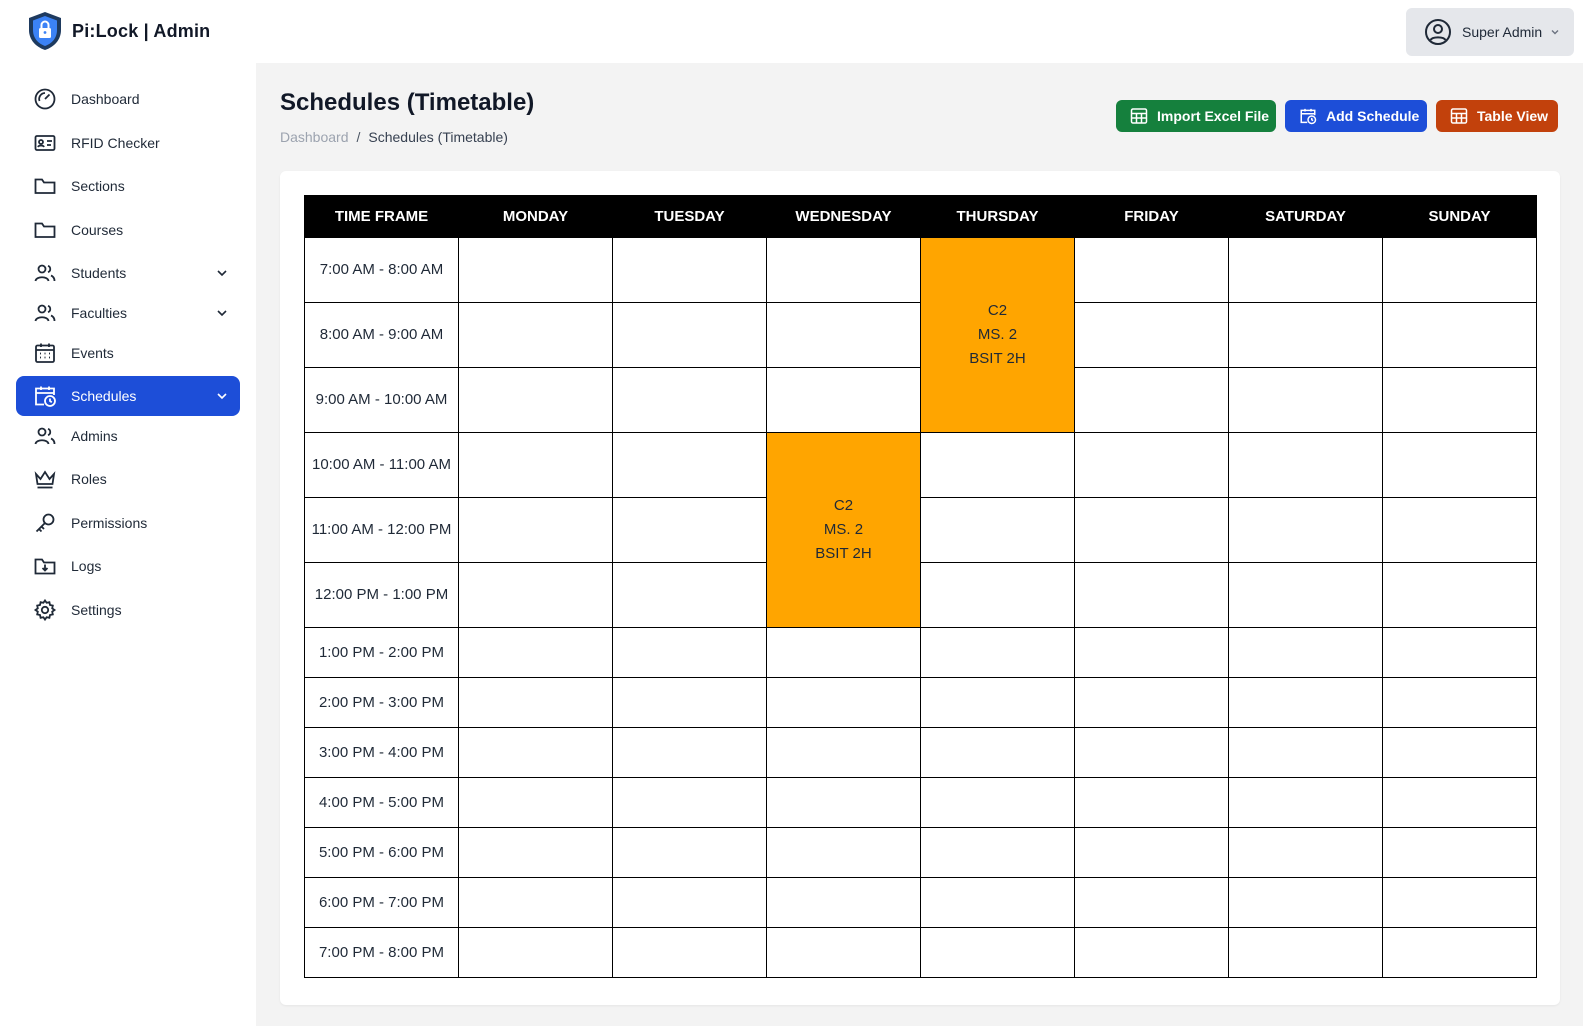  Describe the element at coordinates (128, 143) in the screenshot. I see `sidebar-item-rfid-checker: RFID Checker` at that location.